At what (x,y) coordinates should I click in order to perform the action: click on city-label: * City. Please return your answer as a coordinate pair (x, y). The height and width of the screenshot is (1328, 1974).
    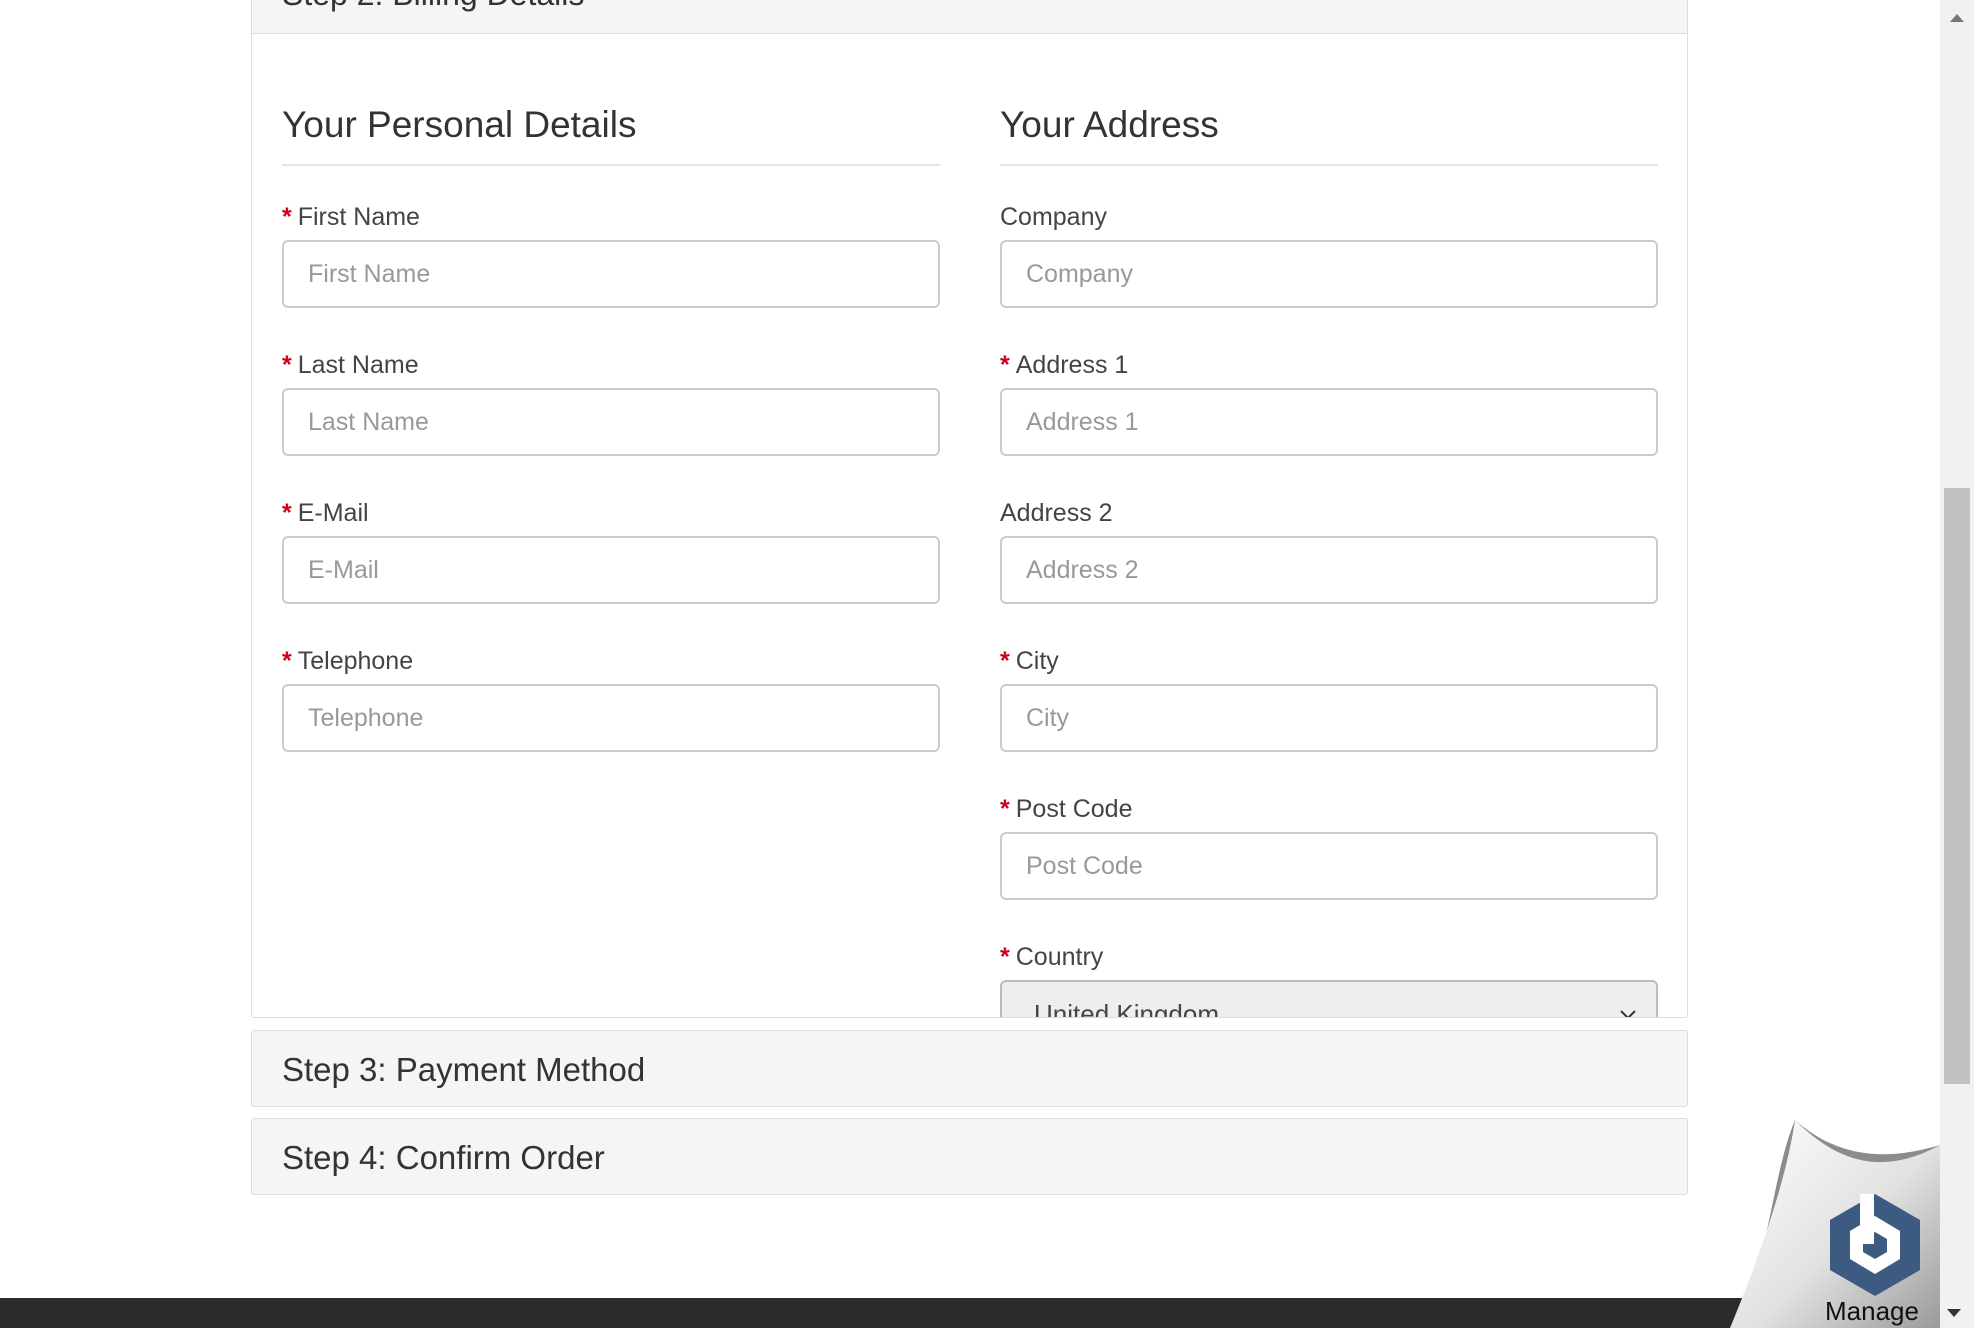
    Looking at the image, I should click on (1029, 661).